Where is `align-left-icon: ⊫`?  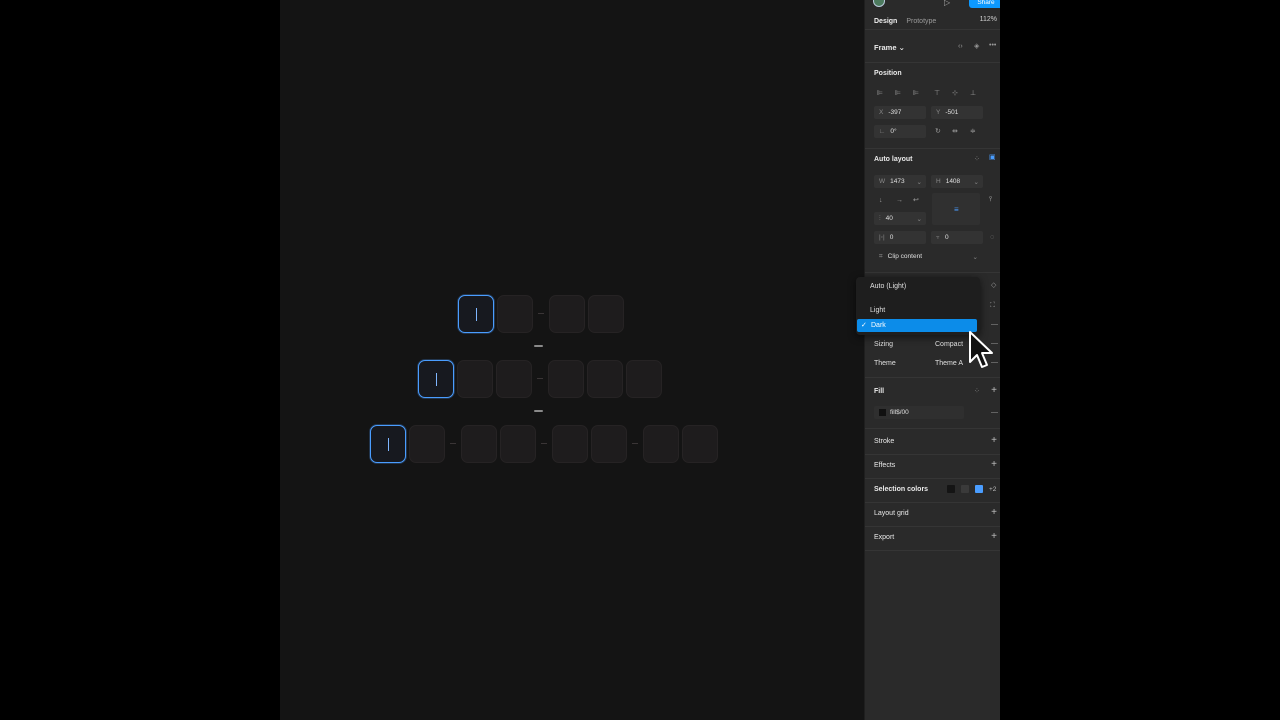 align-left-icon: ⊫ is located at coordinates (880, 94).